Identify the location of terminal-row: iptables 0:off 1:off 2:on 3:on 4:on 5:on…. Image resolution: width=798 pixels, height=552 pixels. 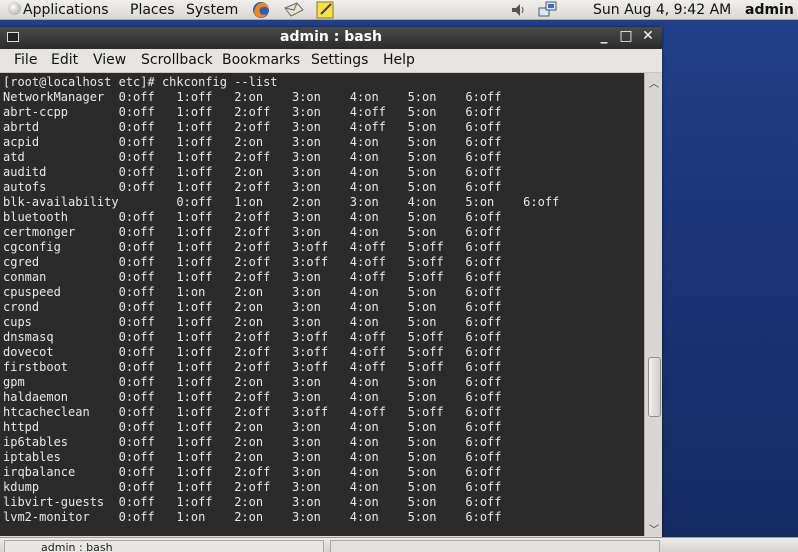
(252, 457).